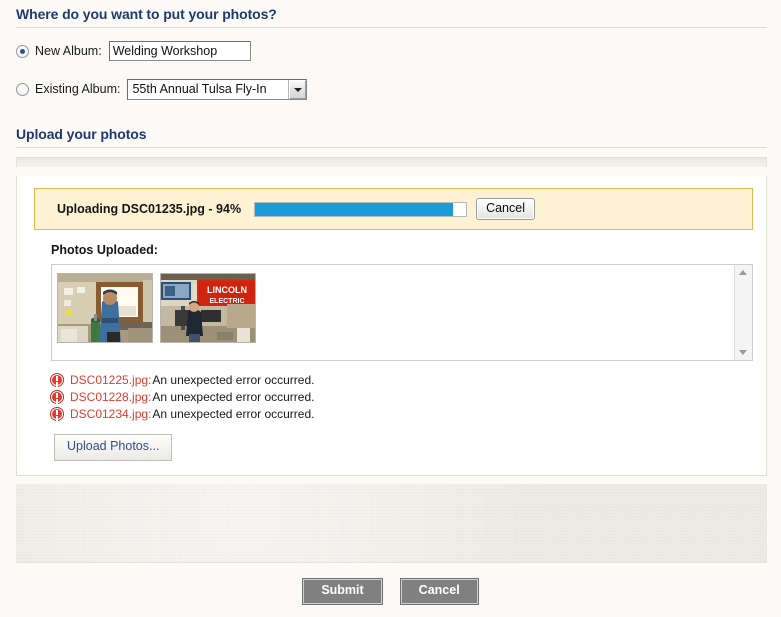 Image resolution: width=781 pixels, height=617 pixels. I want to click on photos-scrollbar, so click(743, 312).